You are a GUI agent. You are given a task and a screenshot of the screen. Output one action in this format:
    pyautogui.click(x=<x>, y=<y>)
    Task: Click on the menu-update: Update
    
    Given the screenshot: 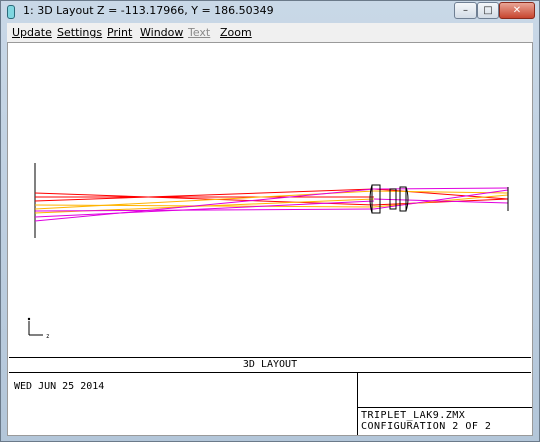 What is the action you would take?
    pyautogui.click(x=32, y=32)
    